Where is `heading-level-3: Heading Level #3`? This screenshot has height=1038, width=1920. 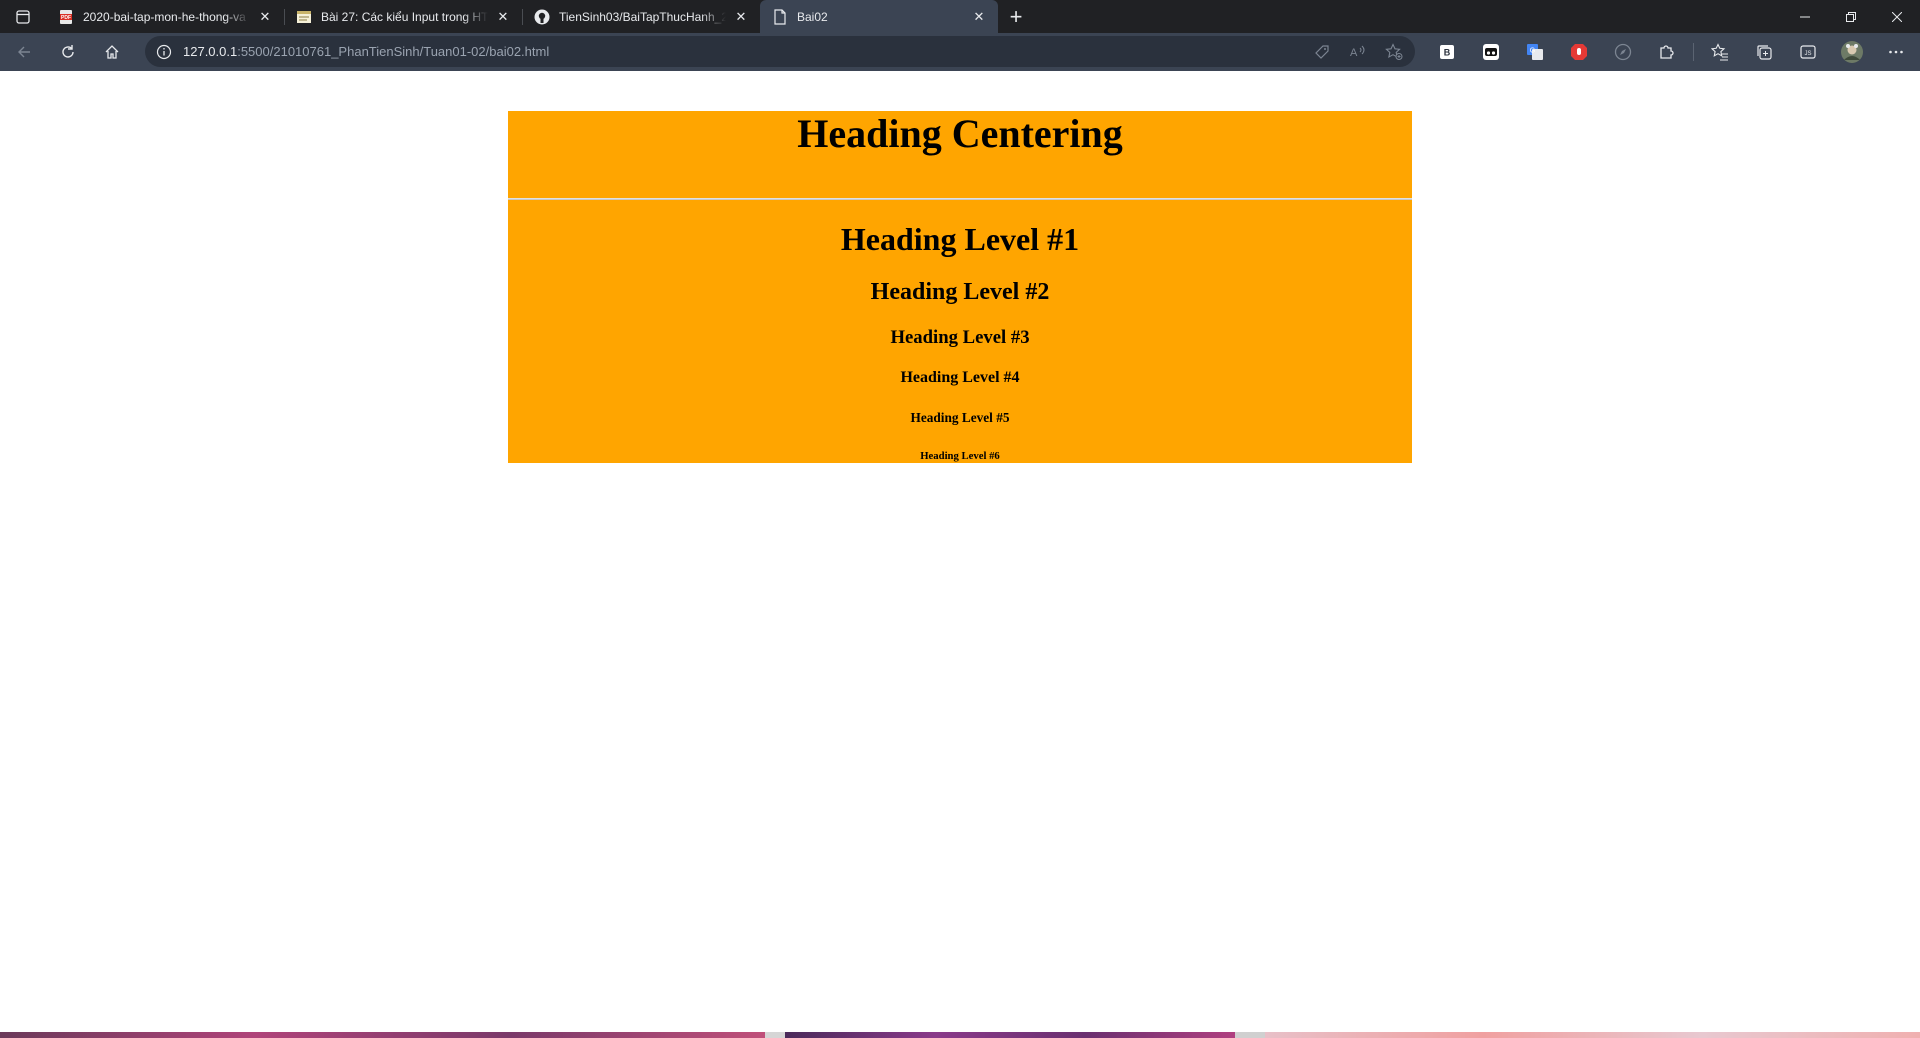 heading-level-3: Heading Level #3 is located at coordinates (960, 337).